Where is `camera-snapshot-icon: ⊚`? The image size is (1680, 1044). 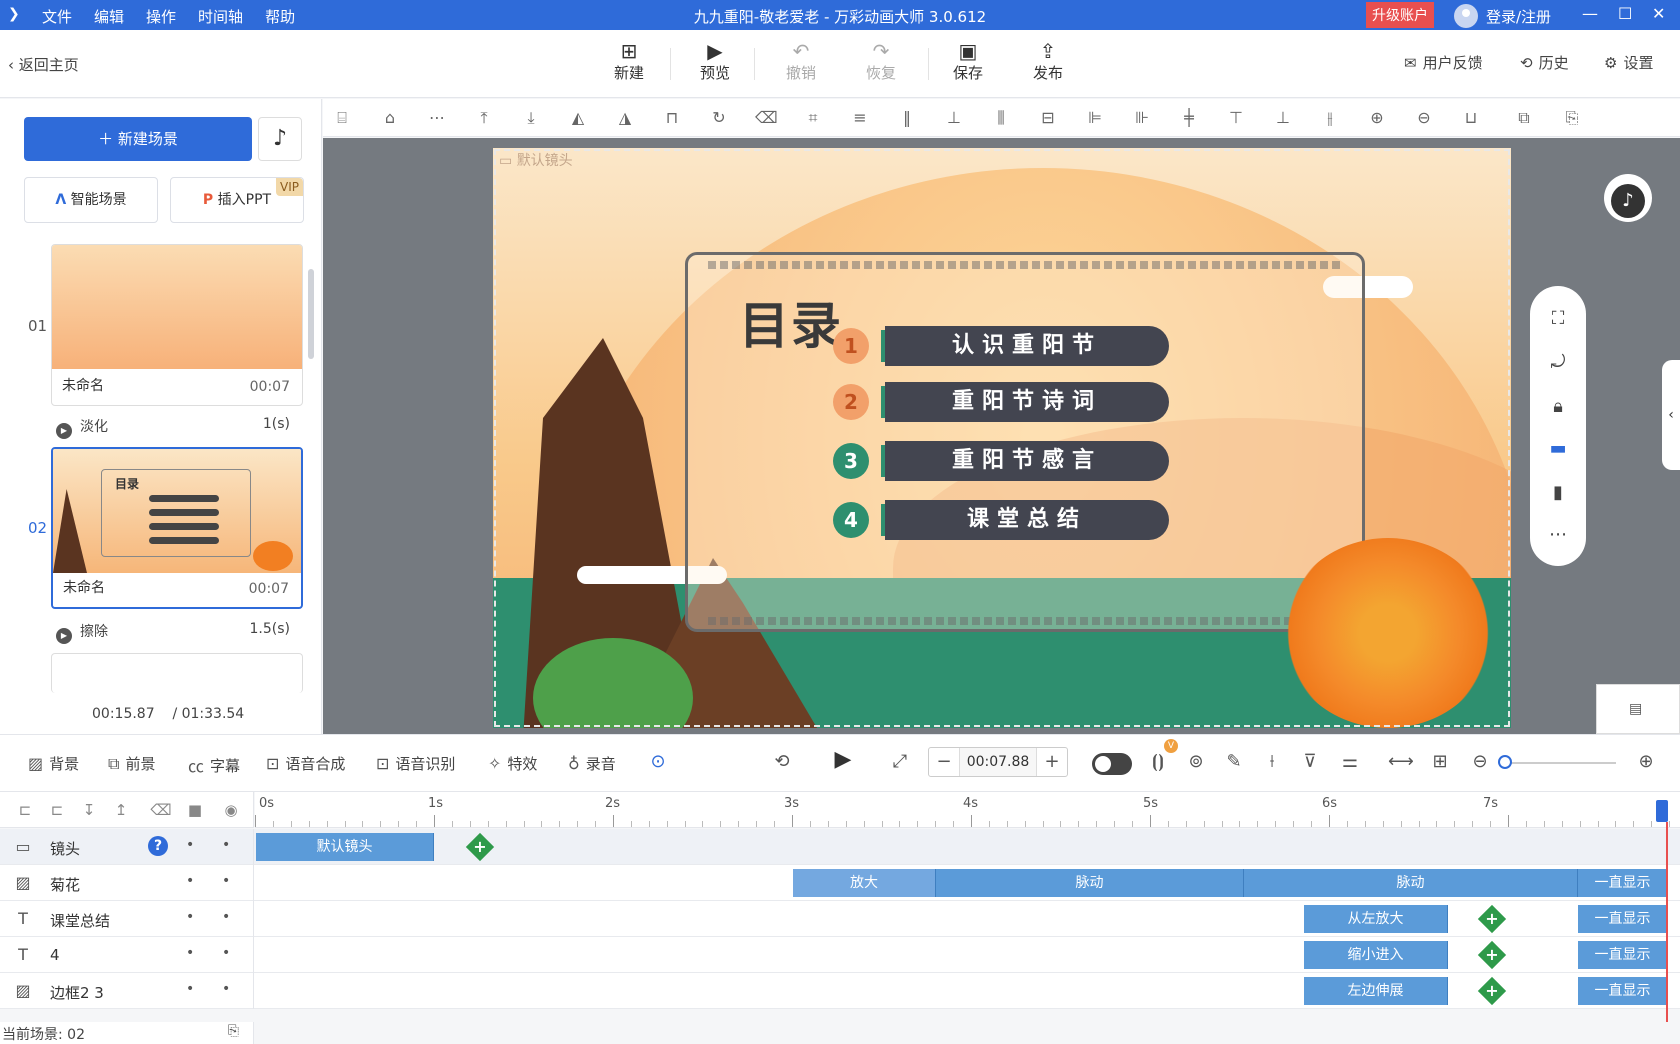
camera-snapshot-icon: ⊚ is located at coordinates (1196, 761).